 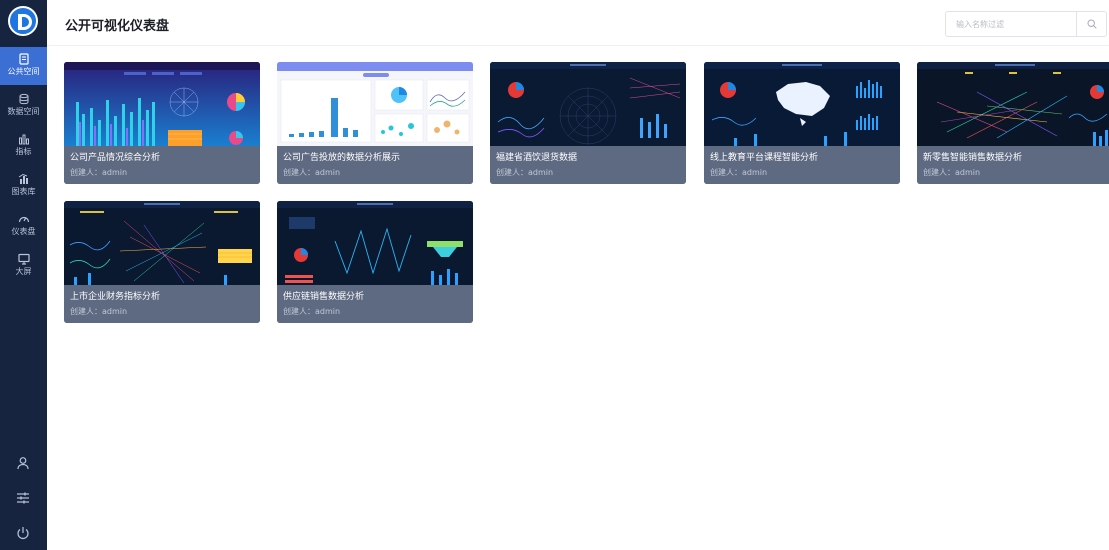 I want to click on search-box, so click(x=1026, y=24).